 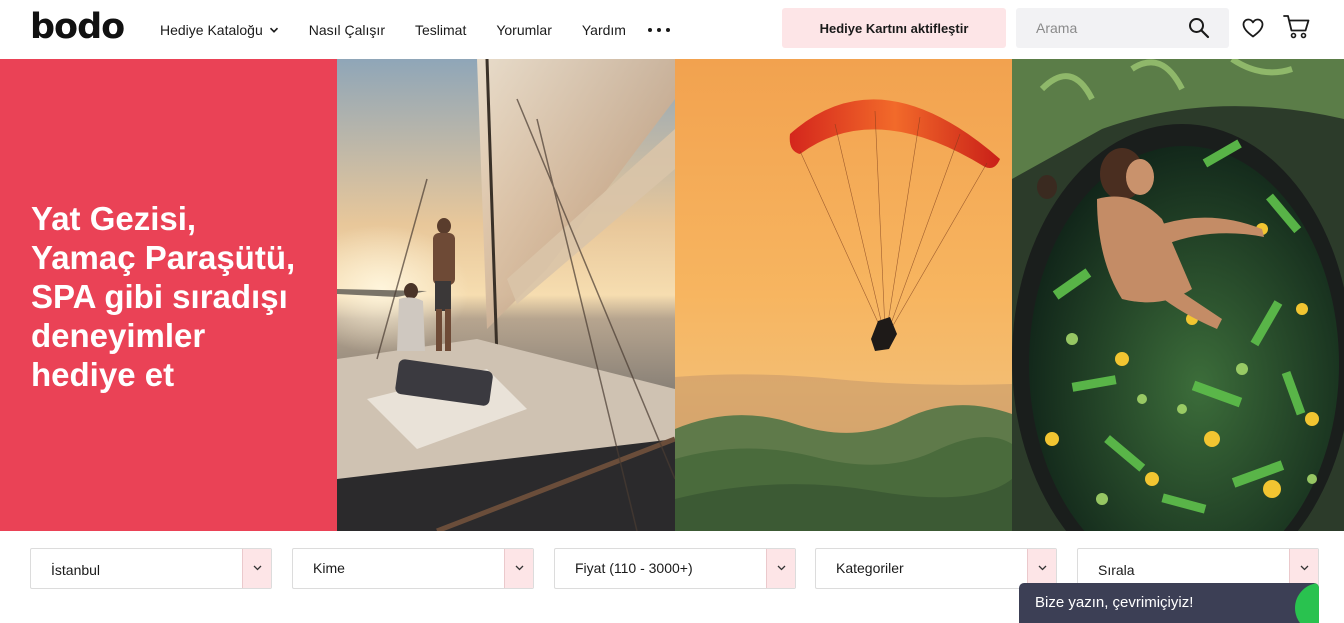 I want to click on cart-icon, so click(x=1297, y=27).